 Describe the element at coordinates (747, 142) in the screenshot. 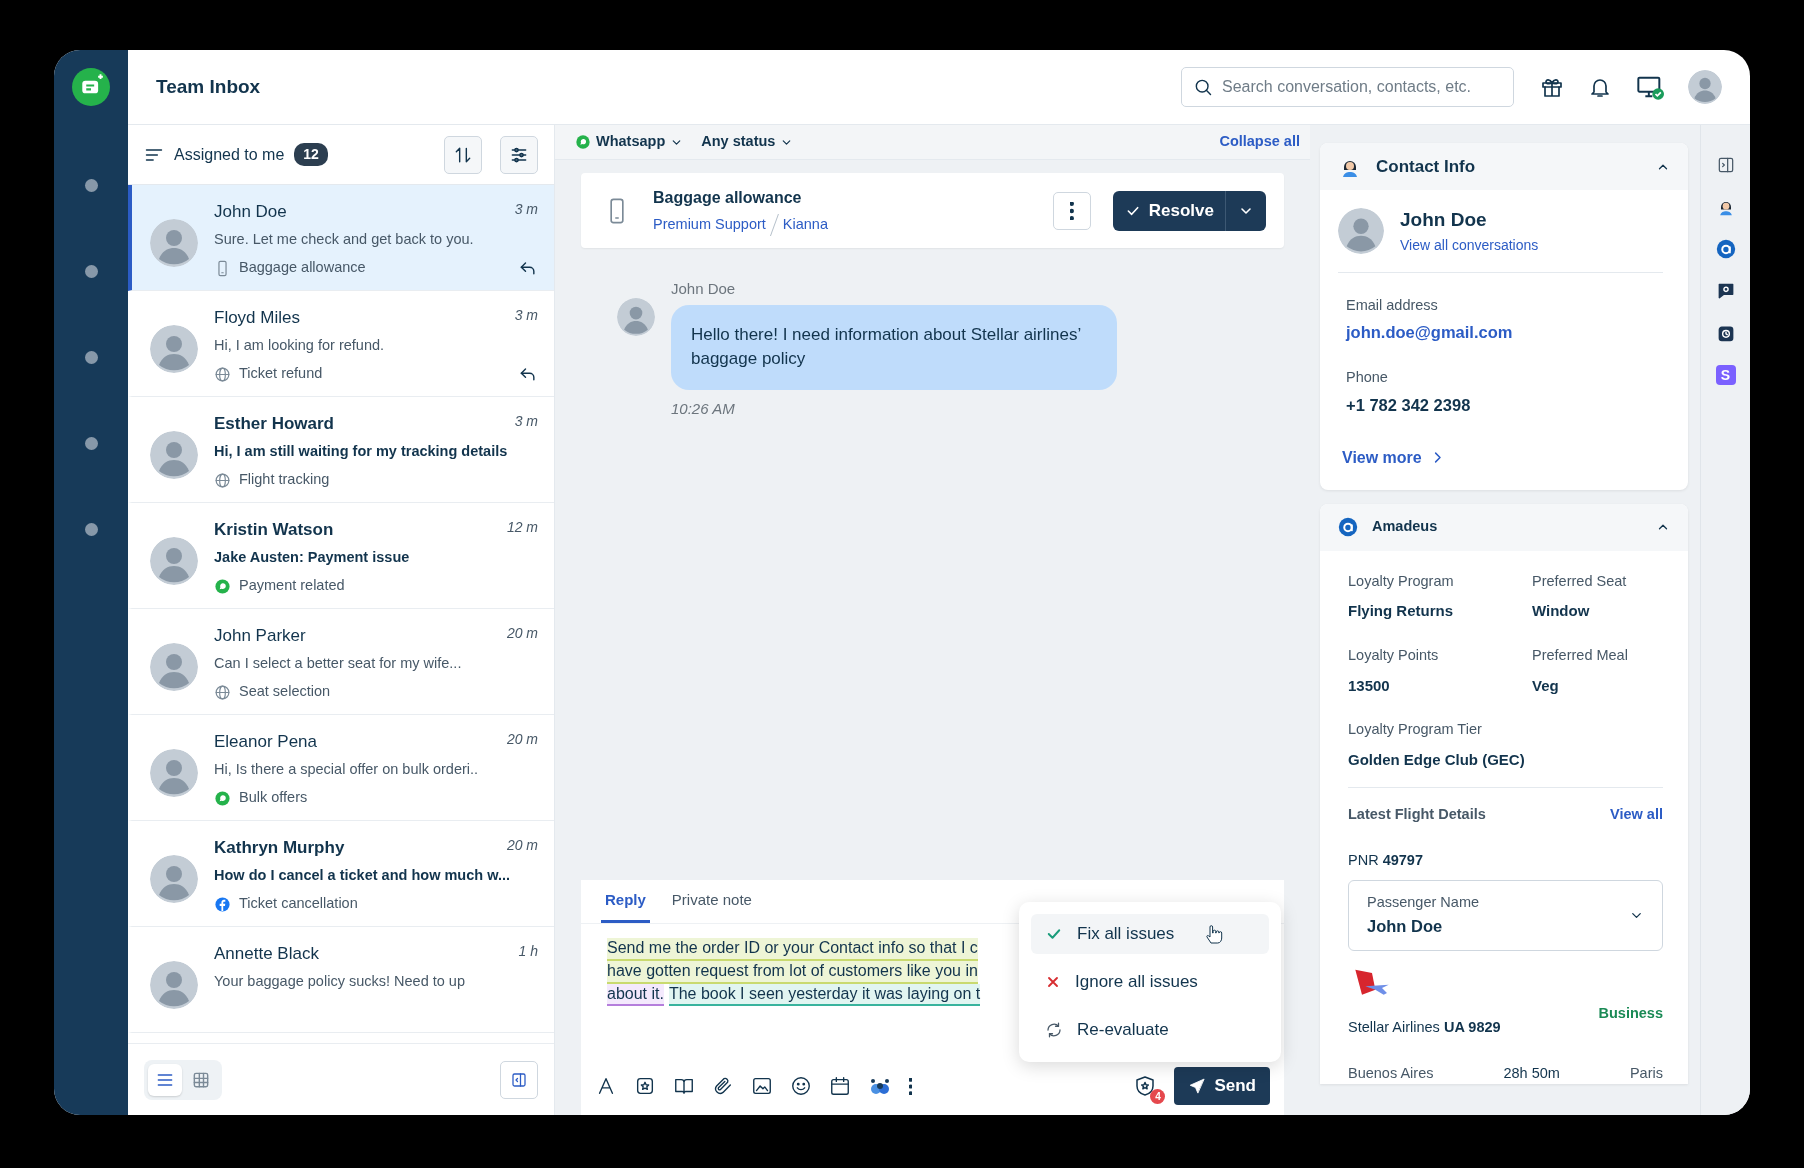

I see `filter-dropdown: Any status` at that location.